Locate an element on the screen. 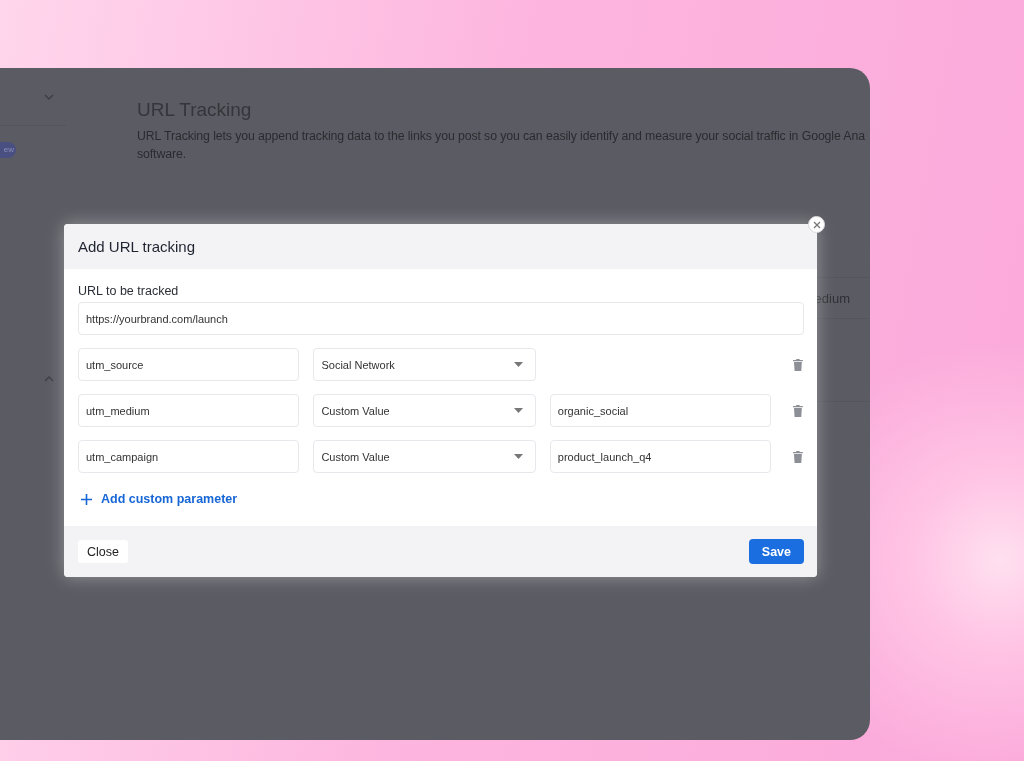 This screenshot has height=761, width=1024. save-button: Save is located at coordinates (776, 551).